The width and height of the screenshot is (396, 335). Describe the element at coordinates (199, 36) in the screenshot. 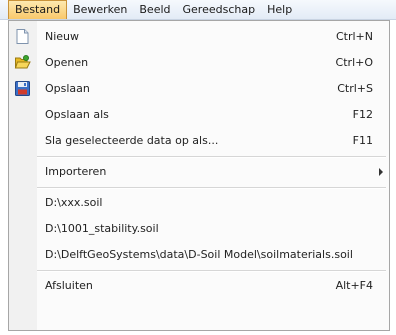

I see `menu-item-new: Nieuw Ctrl+N` at that location.